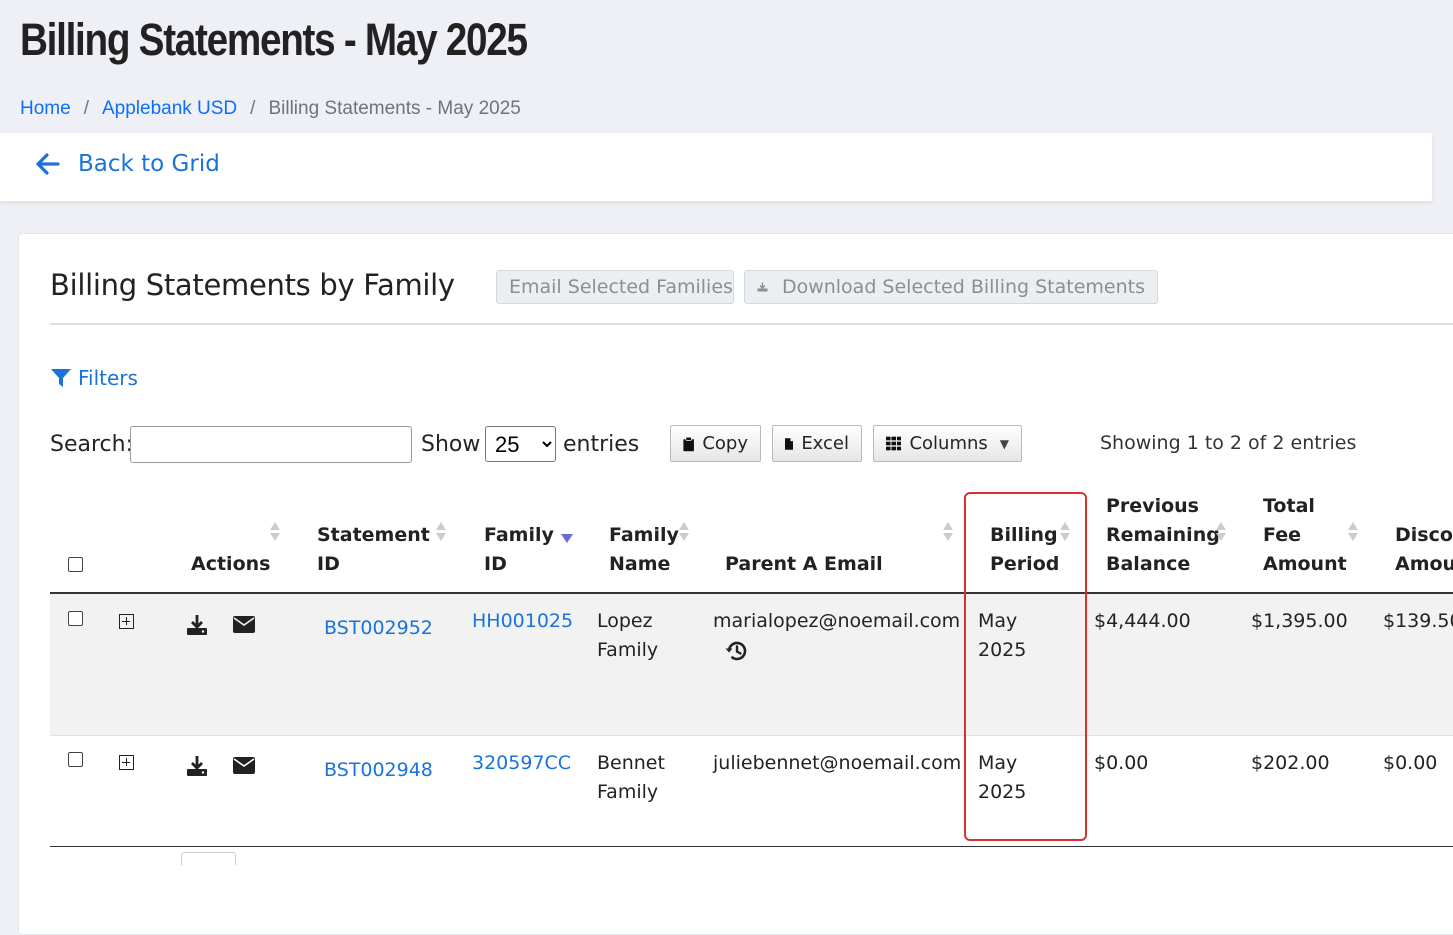 The height and width of the screenshot is (935, 1453). What do you see at coordinates (91, 444) in the screenshot?
I see `search-label: Search:` at bounding box center [91, 444].